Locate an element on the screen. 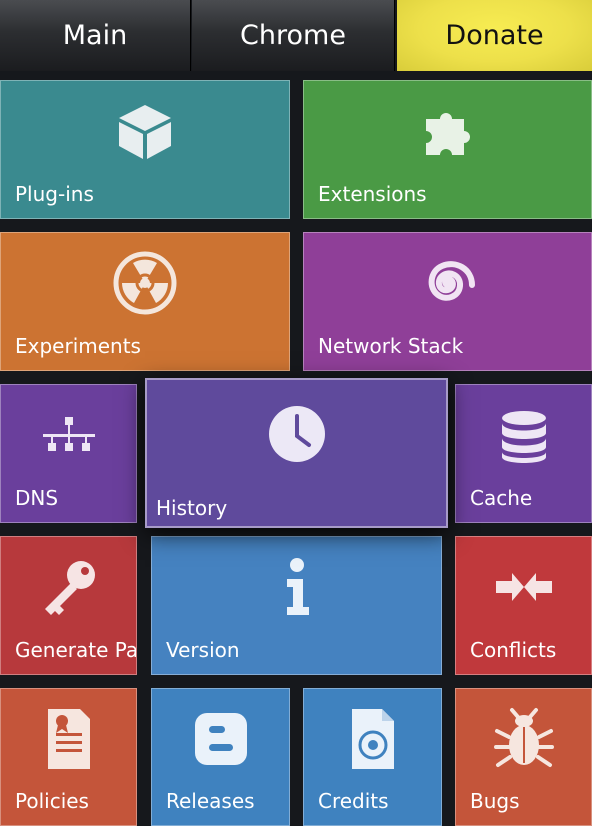 The width and height of the screenshot is (592, 826). tile-dns: DNS is located at coordinates (68, 453).